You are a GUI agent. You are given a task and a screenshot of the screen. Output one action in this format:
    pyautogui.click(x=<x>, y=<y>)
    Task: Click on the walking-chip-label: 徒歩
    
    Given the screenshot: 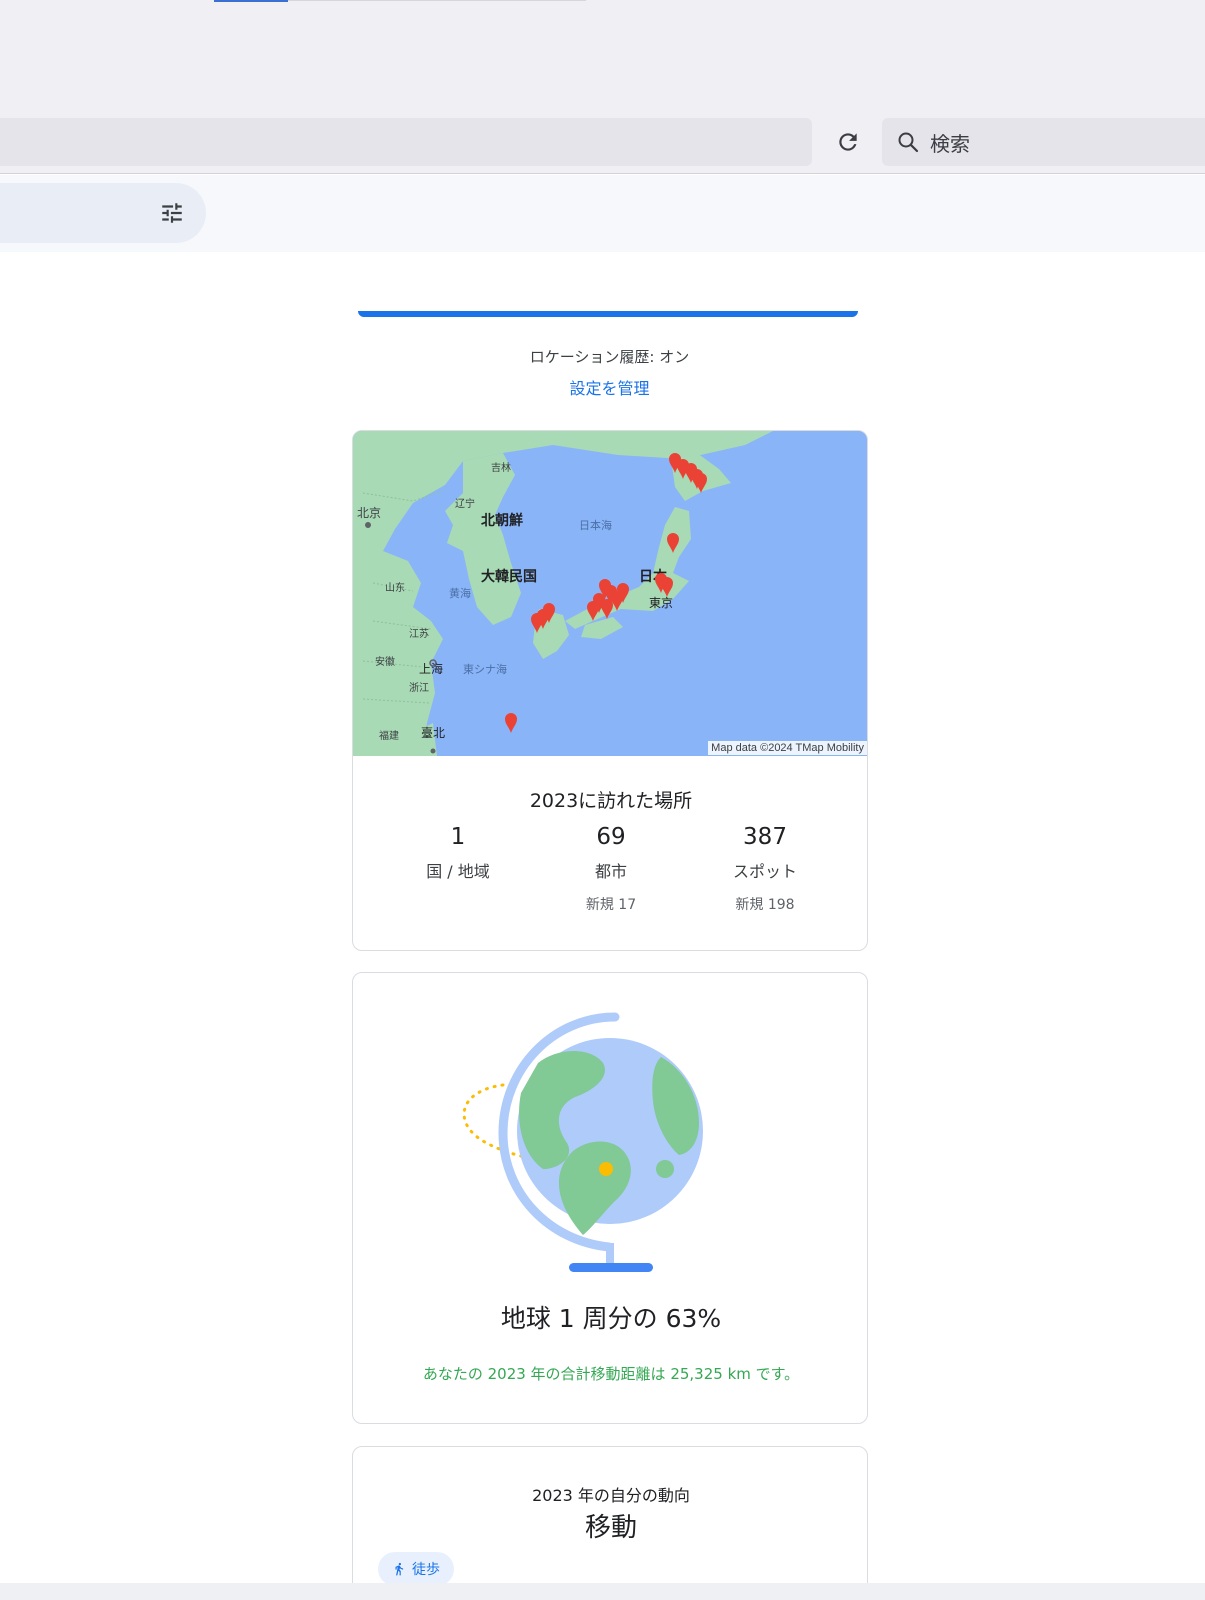 What is the action you would take?
    pyautogui.click(x=426, y=1570)
    